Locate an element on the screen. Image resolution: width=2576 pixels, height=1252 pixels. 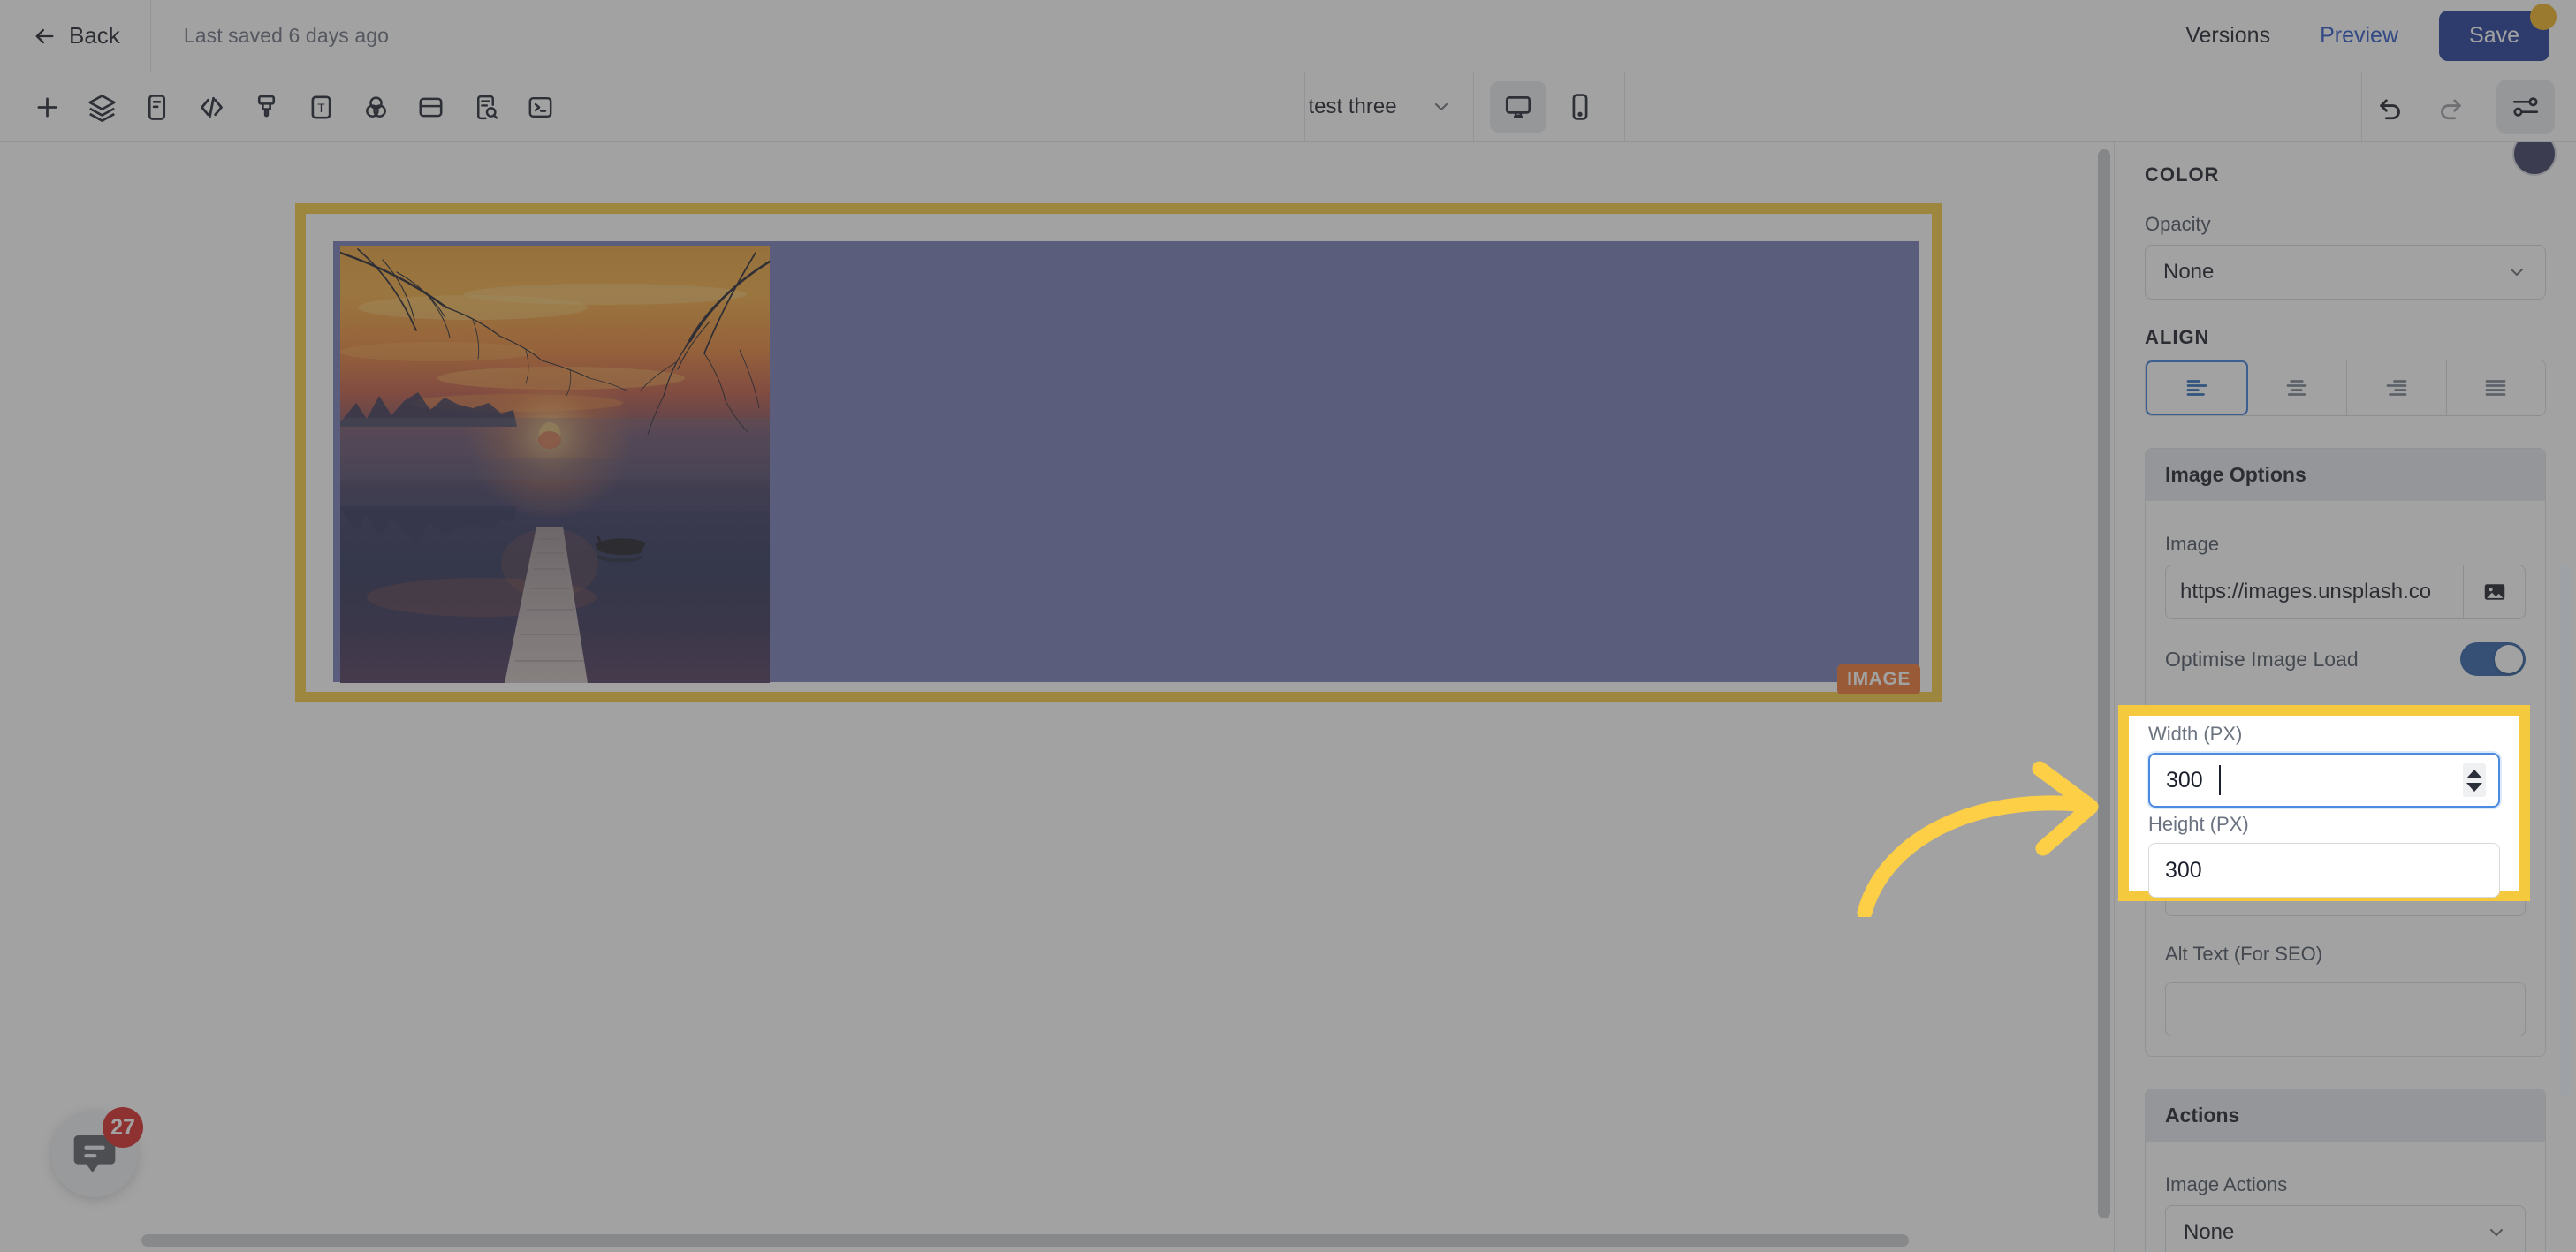
stepper-down-icon is located at coordinates (2474, 787).